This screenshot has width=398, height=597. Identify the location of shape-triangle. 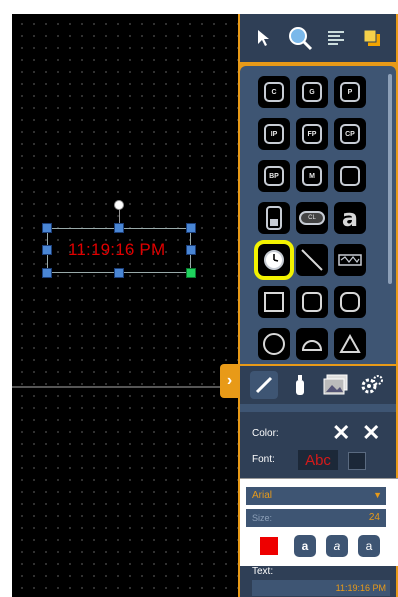
(350, 344).